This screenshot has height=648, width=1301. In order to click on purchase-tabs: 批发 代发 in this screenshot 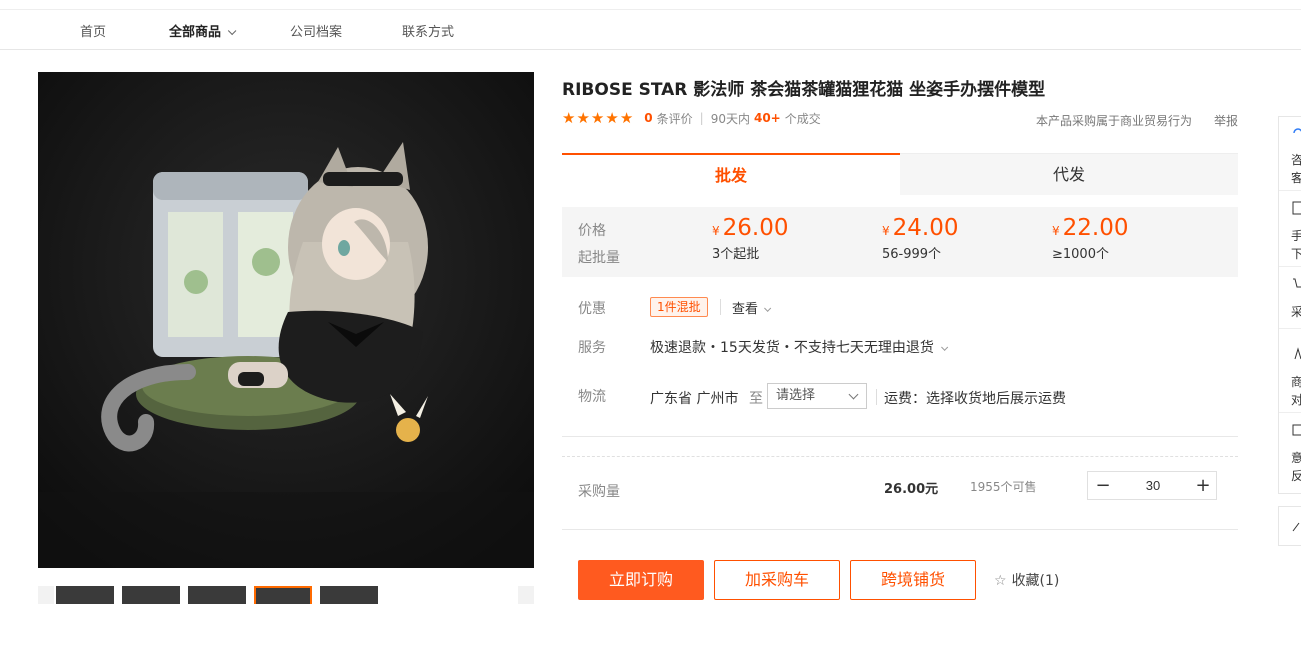, I will do `click(900, 174)`.